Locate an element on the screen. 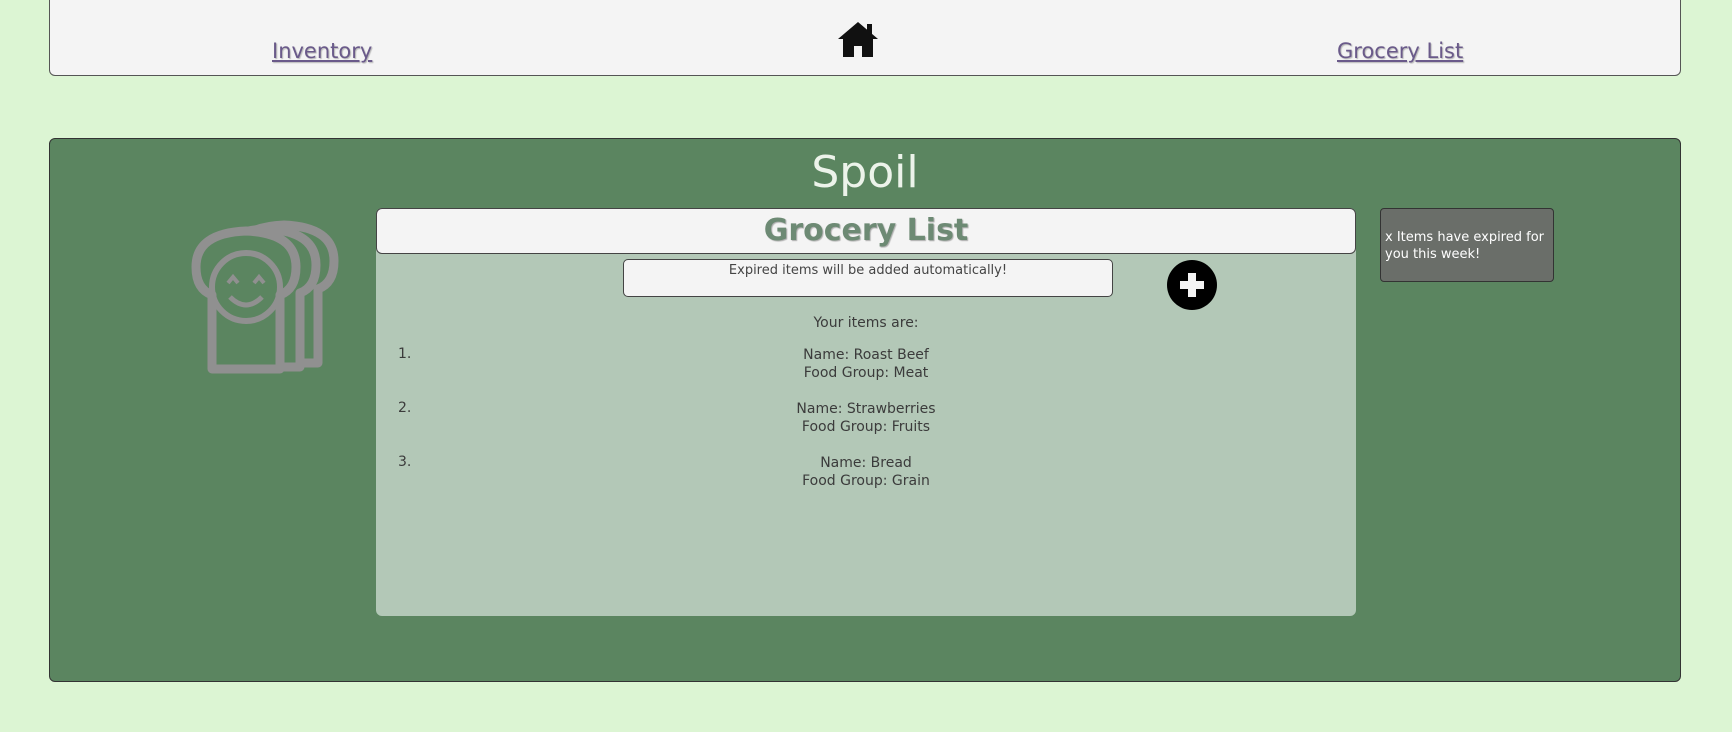  list-item: 1. Name: Roast Beef Food Group: Meat is located at coordinates (866, 373).